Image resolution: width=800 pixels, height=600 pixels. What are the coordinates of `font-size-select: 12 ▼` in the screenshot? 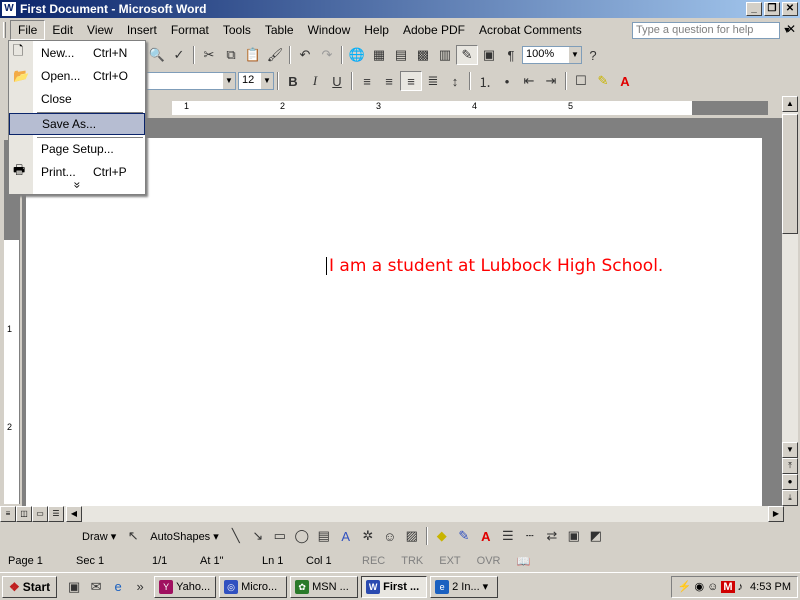 It's located at (256, 81).